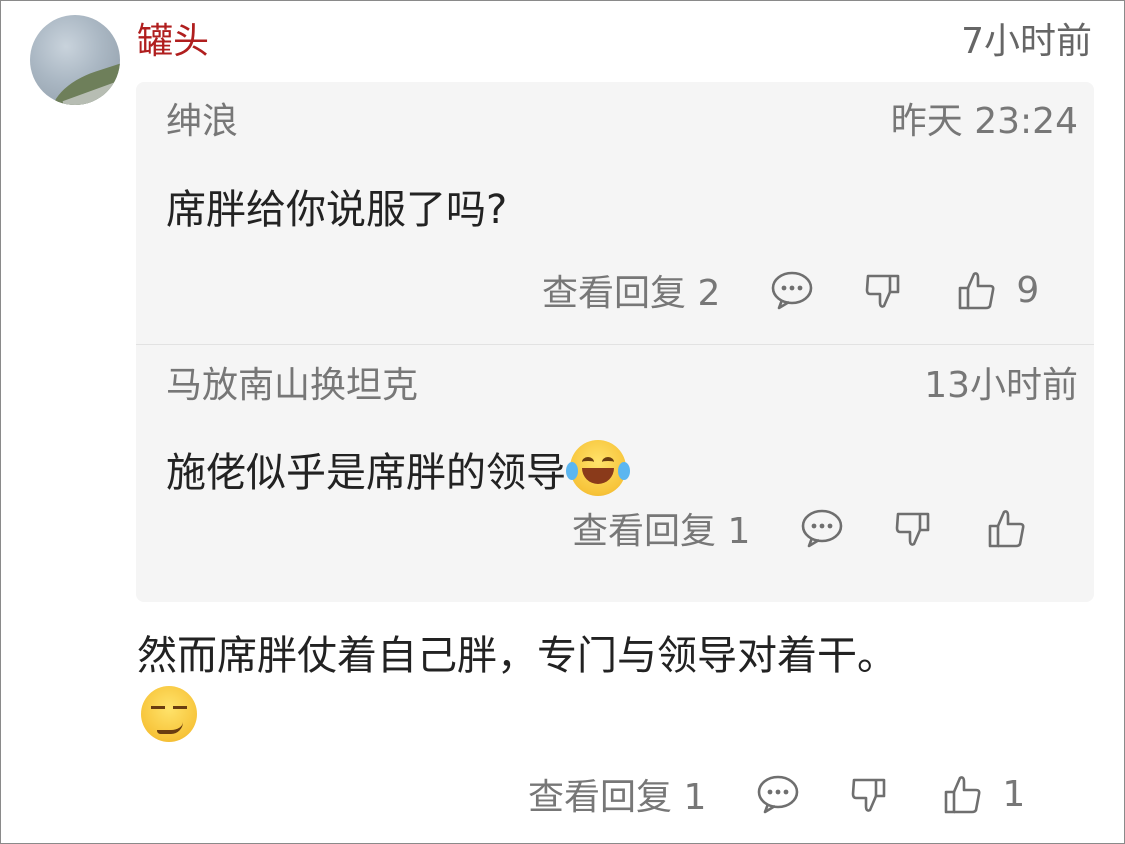 The width and height of the screenshot is (1125, 844). Describe the element at coordinates (661, 528) in the screenshot. I see `reply-2-view-replies-link: 查看回复 1` at that location.